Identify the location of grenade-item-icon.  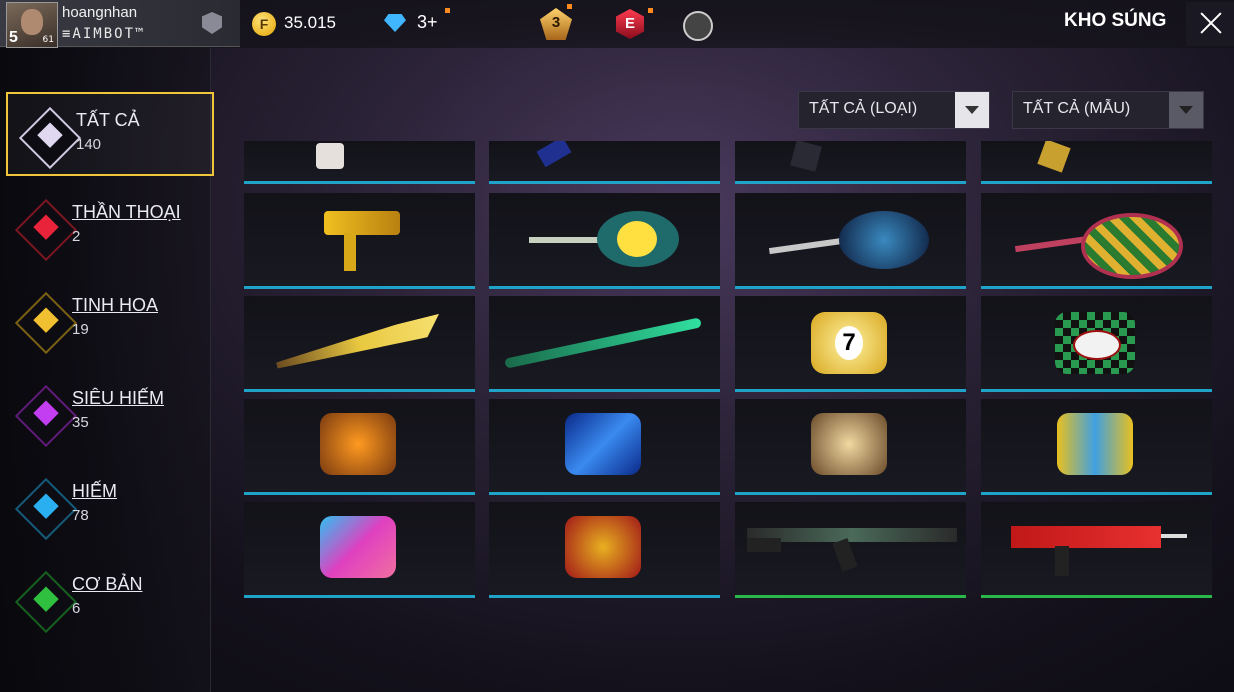
(330, 156).